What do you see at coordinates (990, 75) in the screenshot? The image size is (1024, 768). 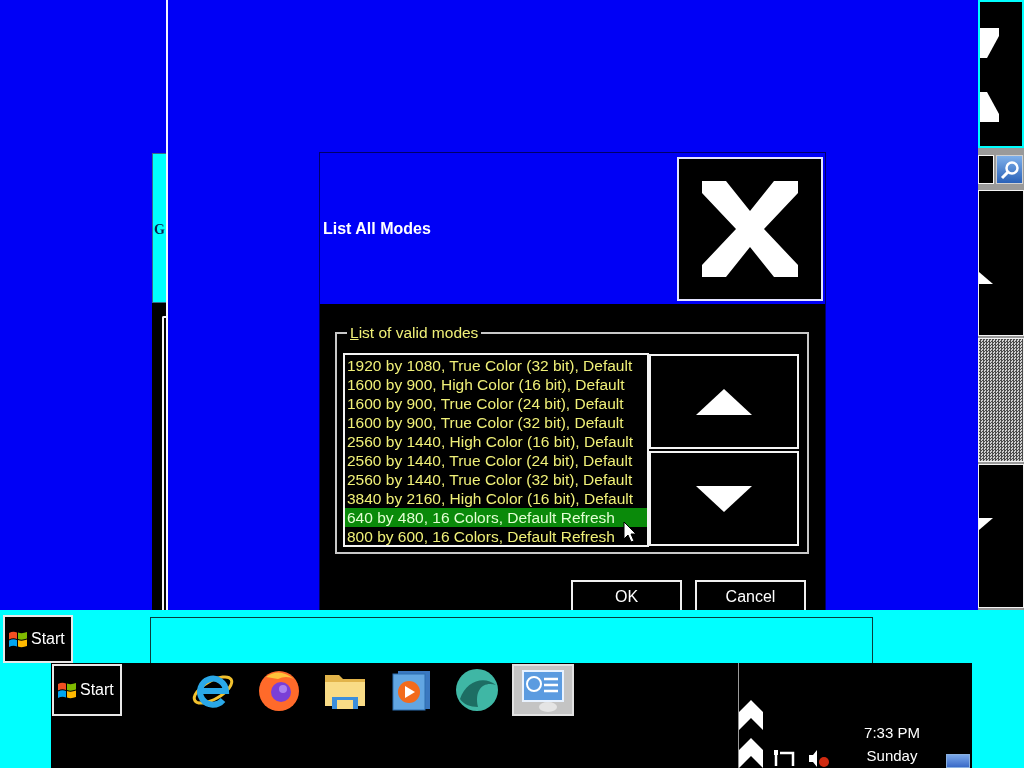 I see `partial-x-icon` at bounding box center [990, 75].